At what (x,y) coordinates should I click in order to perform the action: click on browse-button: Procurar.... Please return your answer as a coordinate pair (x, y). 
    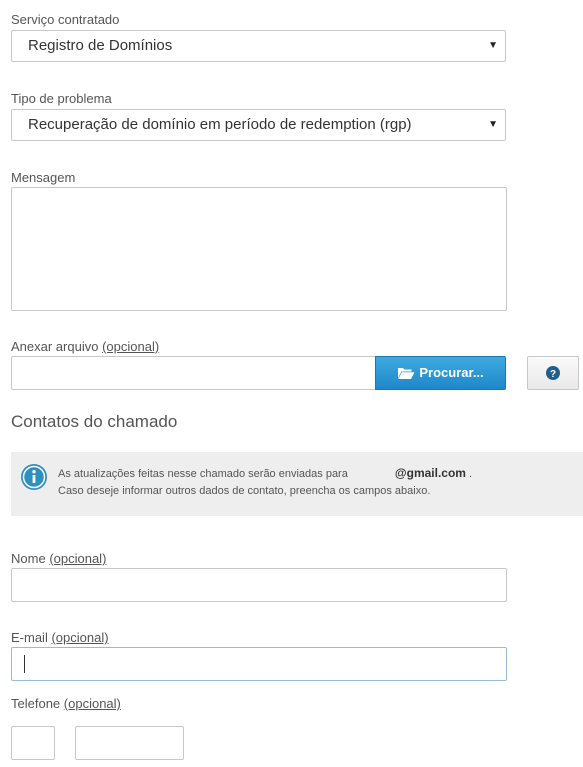
    Looking at the image, I should click on (440, 373).